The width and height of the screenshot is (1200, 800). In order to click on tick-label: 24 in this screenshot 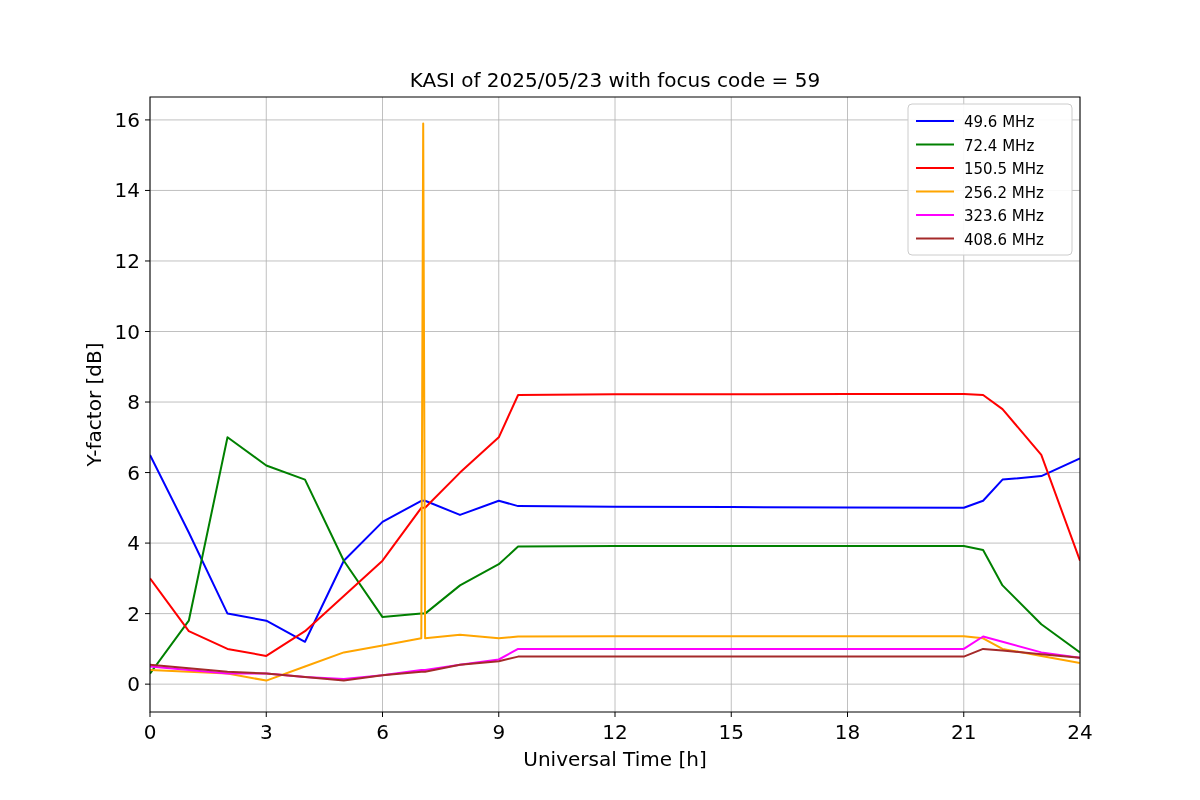, I will do `click(1080, 732)`.